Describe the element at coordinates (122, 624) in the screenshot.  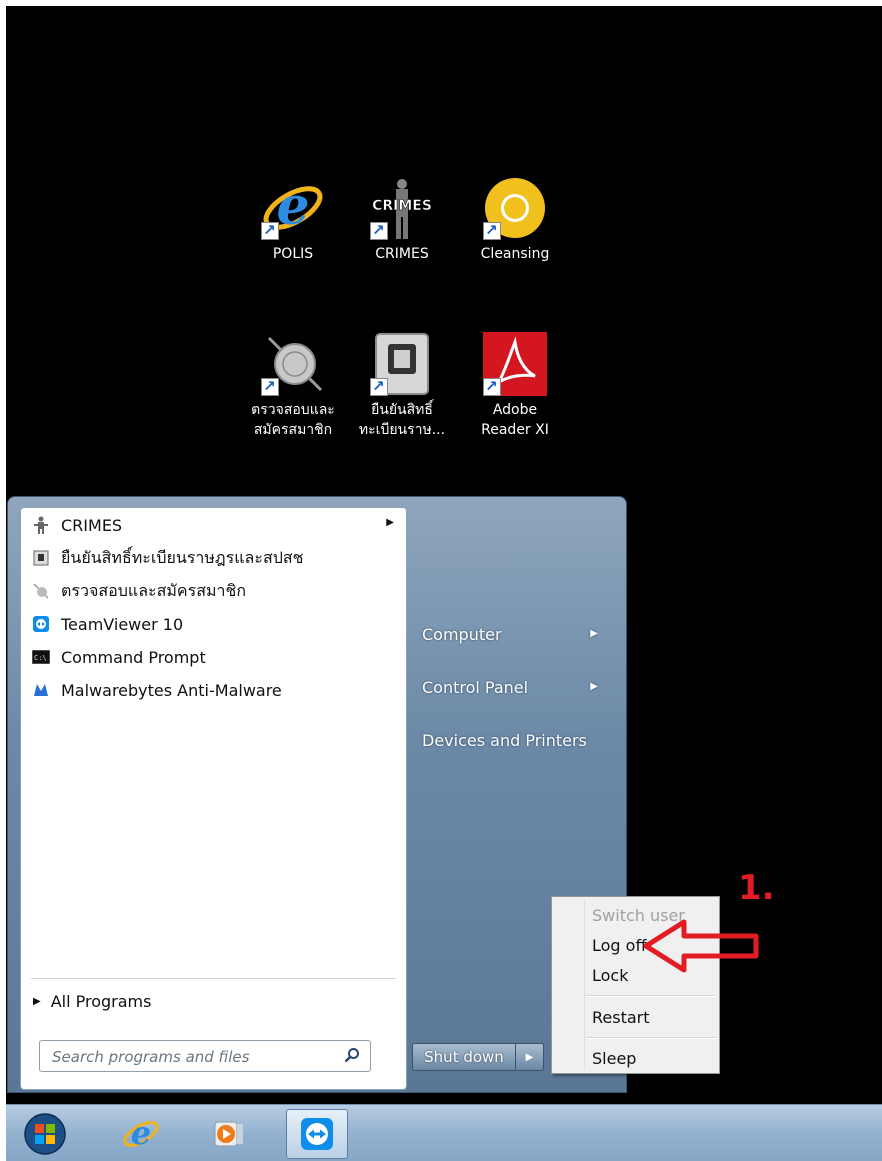
I see `program-label: TeamViewer 10` at that location.